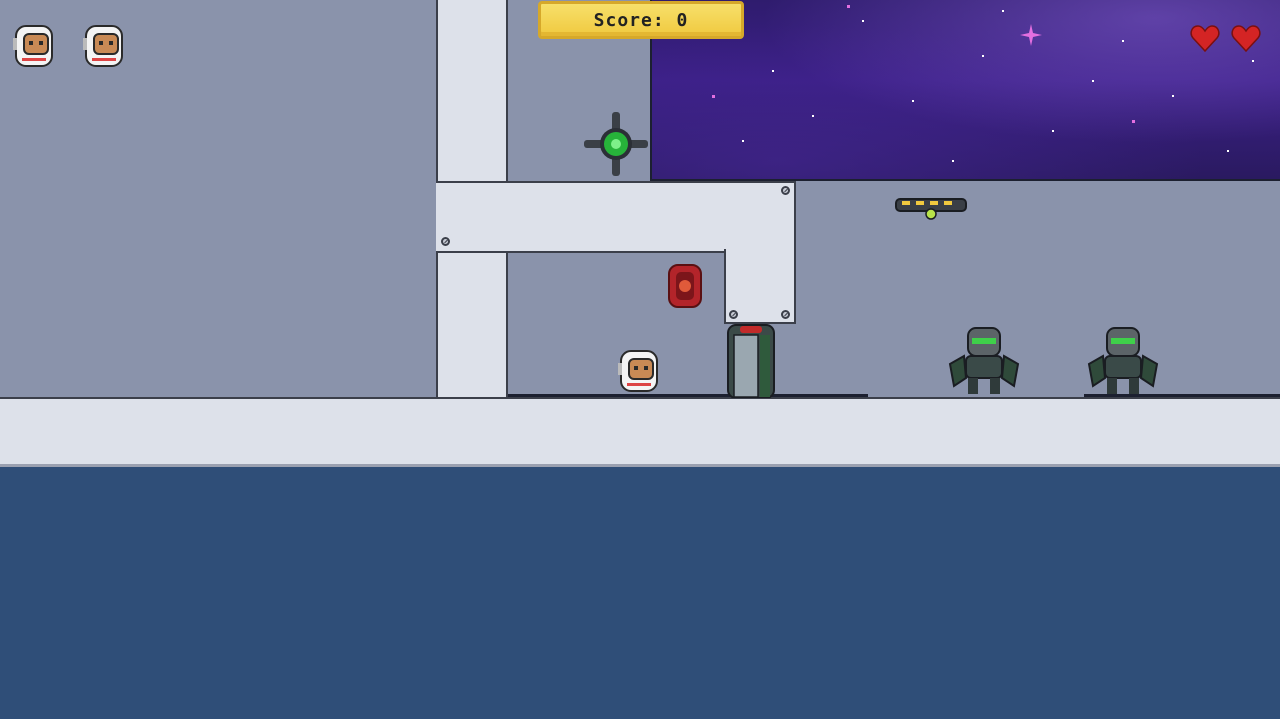 The width and height of the screenshot is (1280, 719). Describe the element at coordinates (751, 361) in the screenshot. I see `sliding-door` at that location.